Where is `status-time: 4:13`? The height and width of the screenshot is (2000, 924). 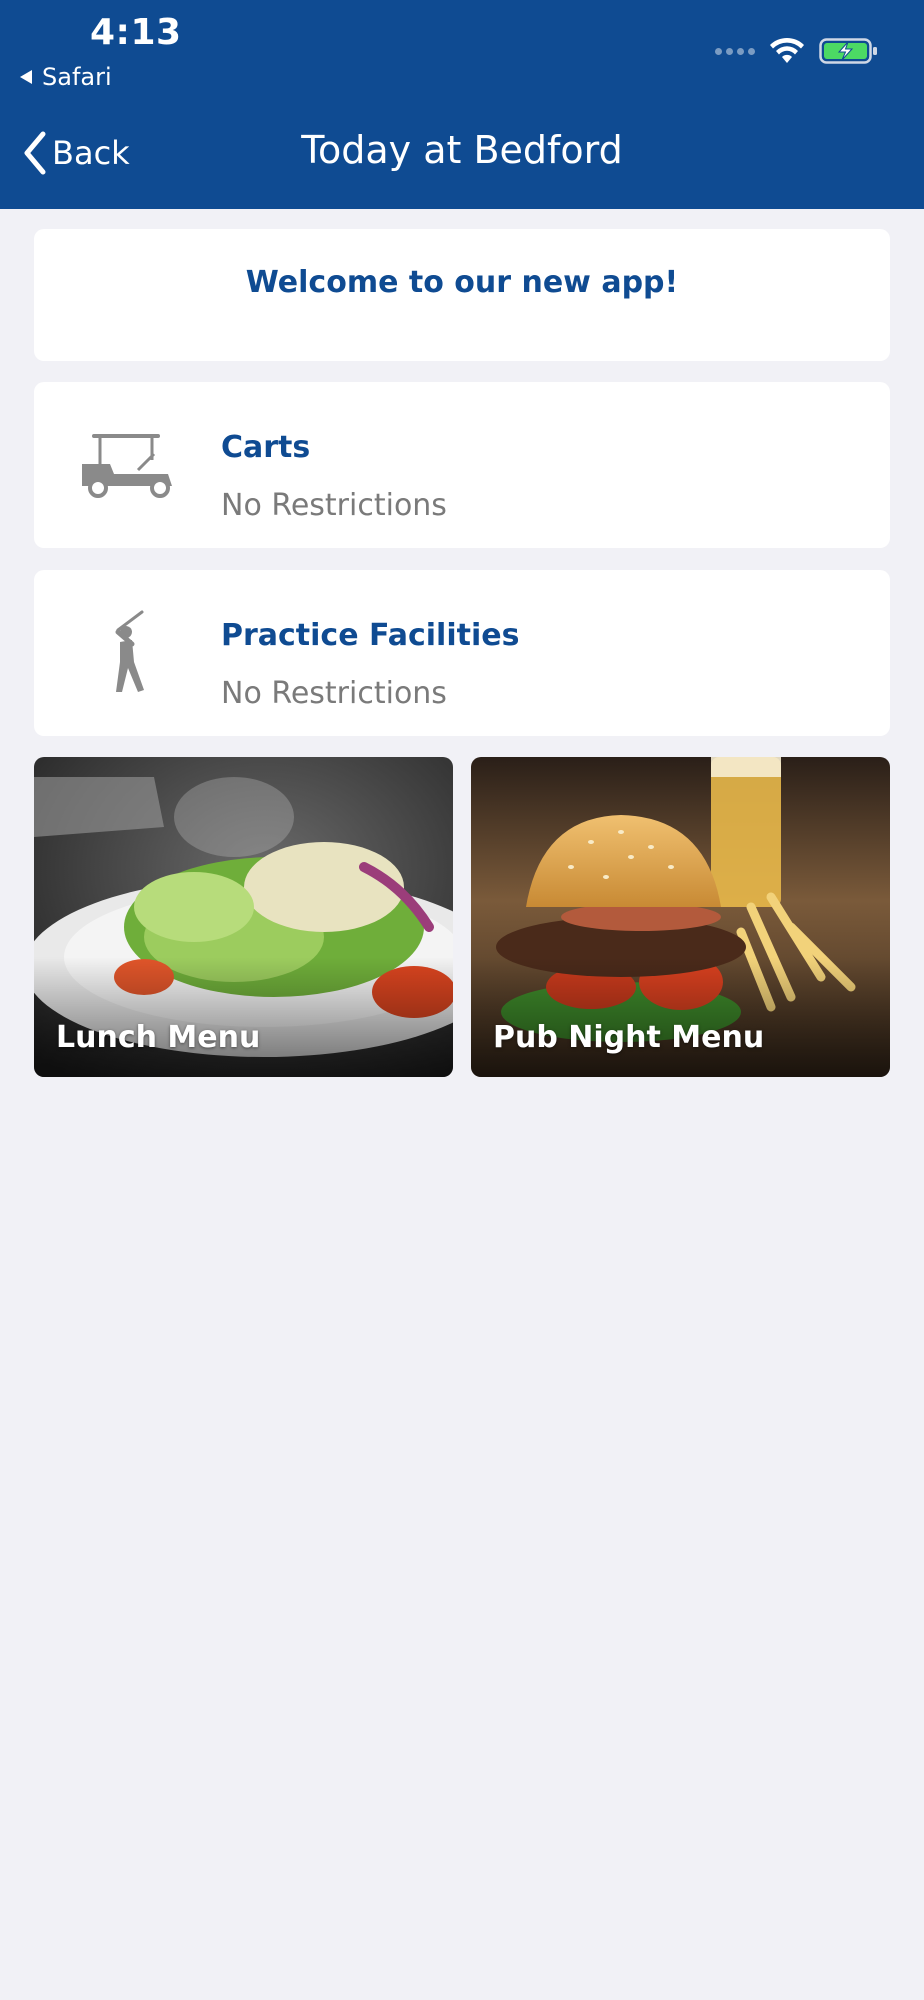 status-time: 4:13 is located at coordinates (136, 32).